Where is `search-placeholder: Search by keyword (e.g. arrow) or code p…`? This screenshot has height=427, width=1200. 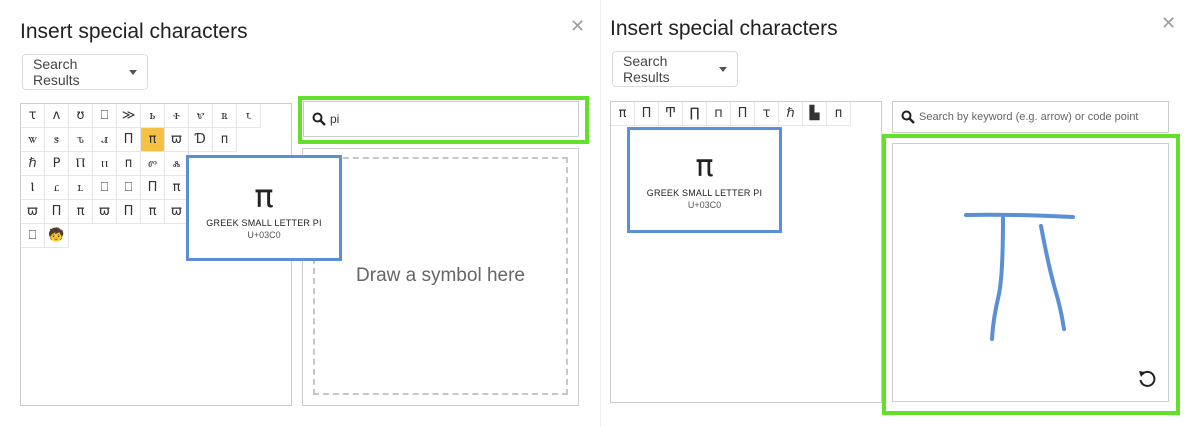
search-placeholder: Search by keyword (e.g. arrow) or code p… is located at coordinates (1029, 117).